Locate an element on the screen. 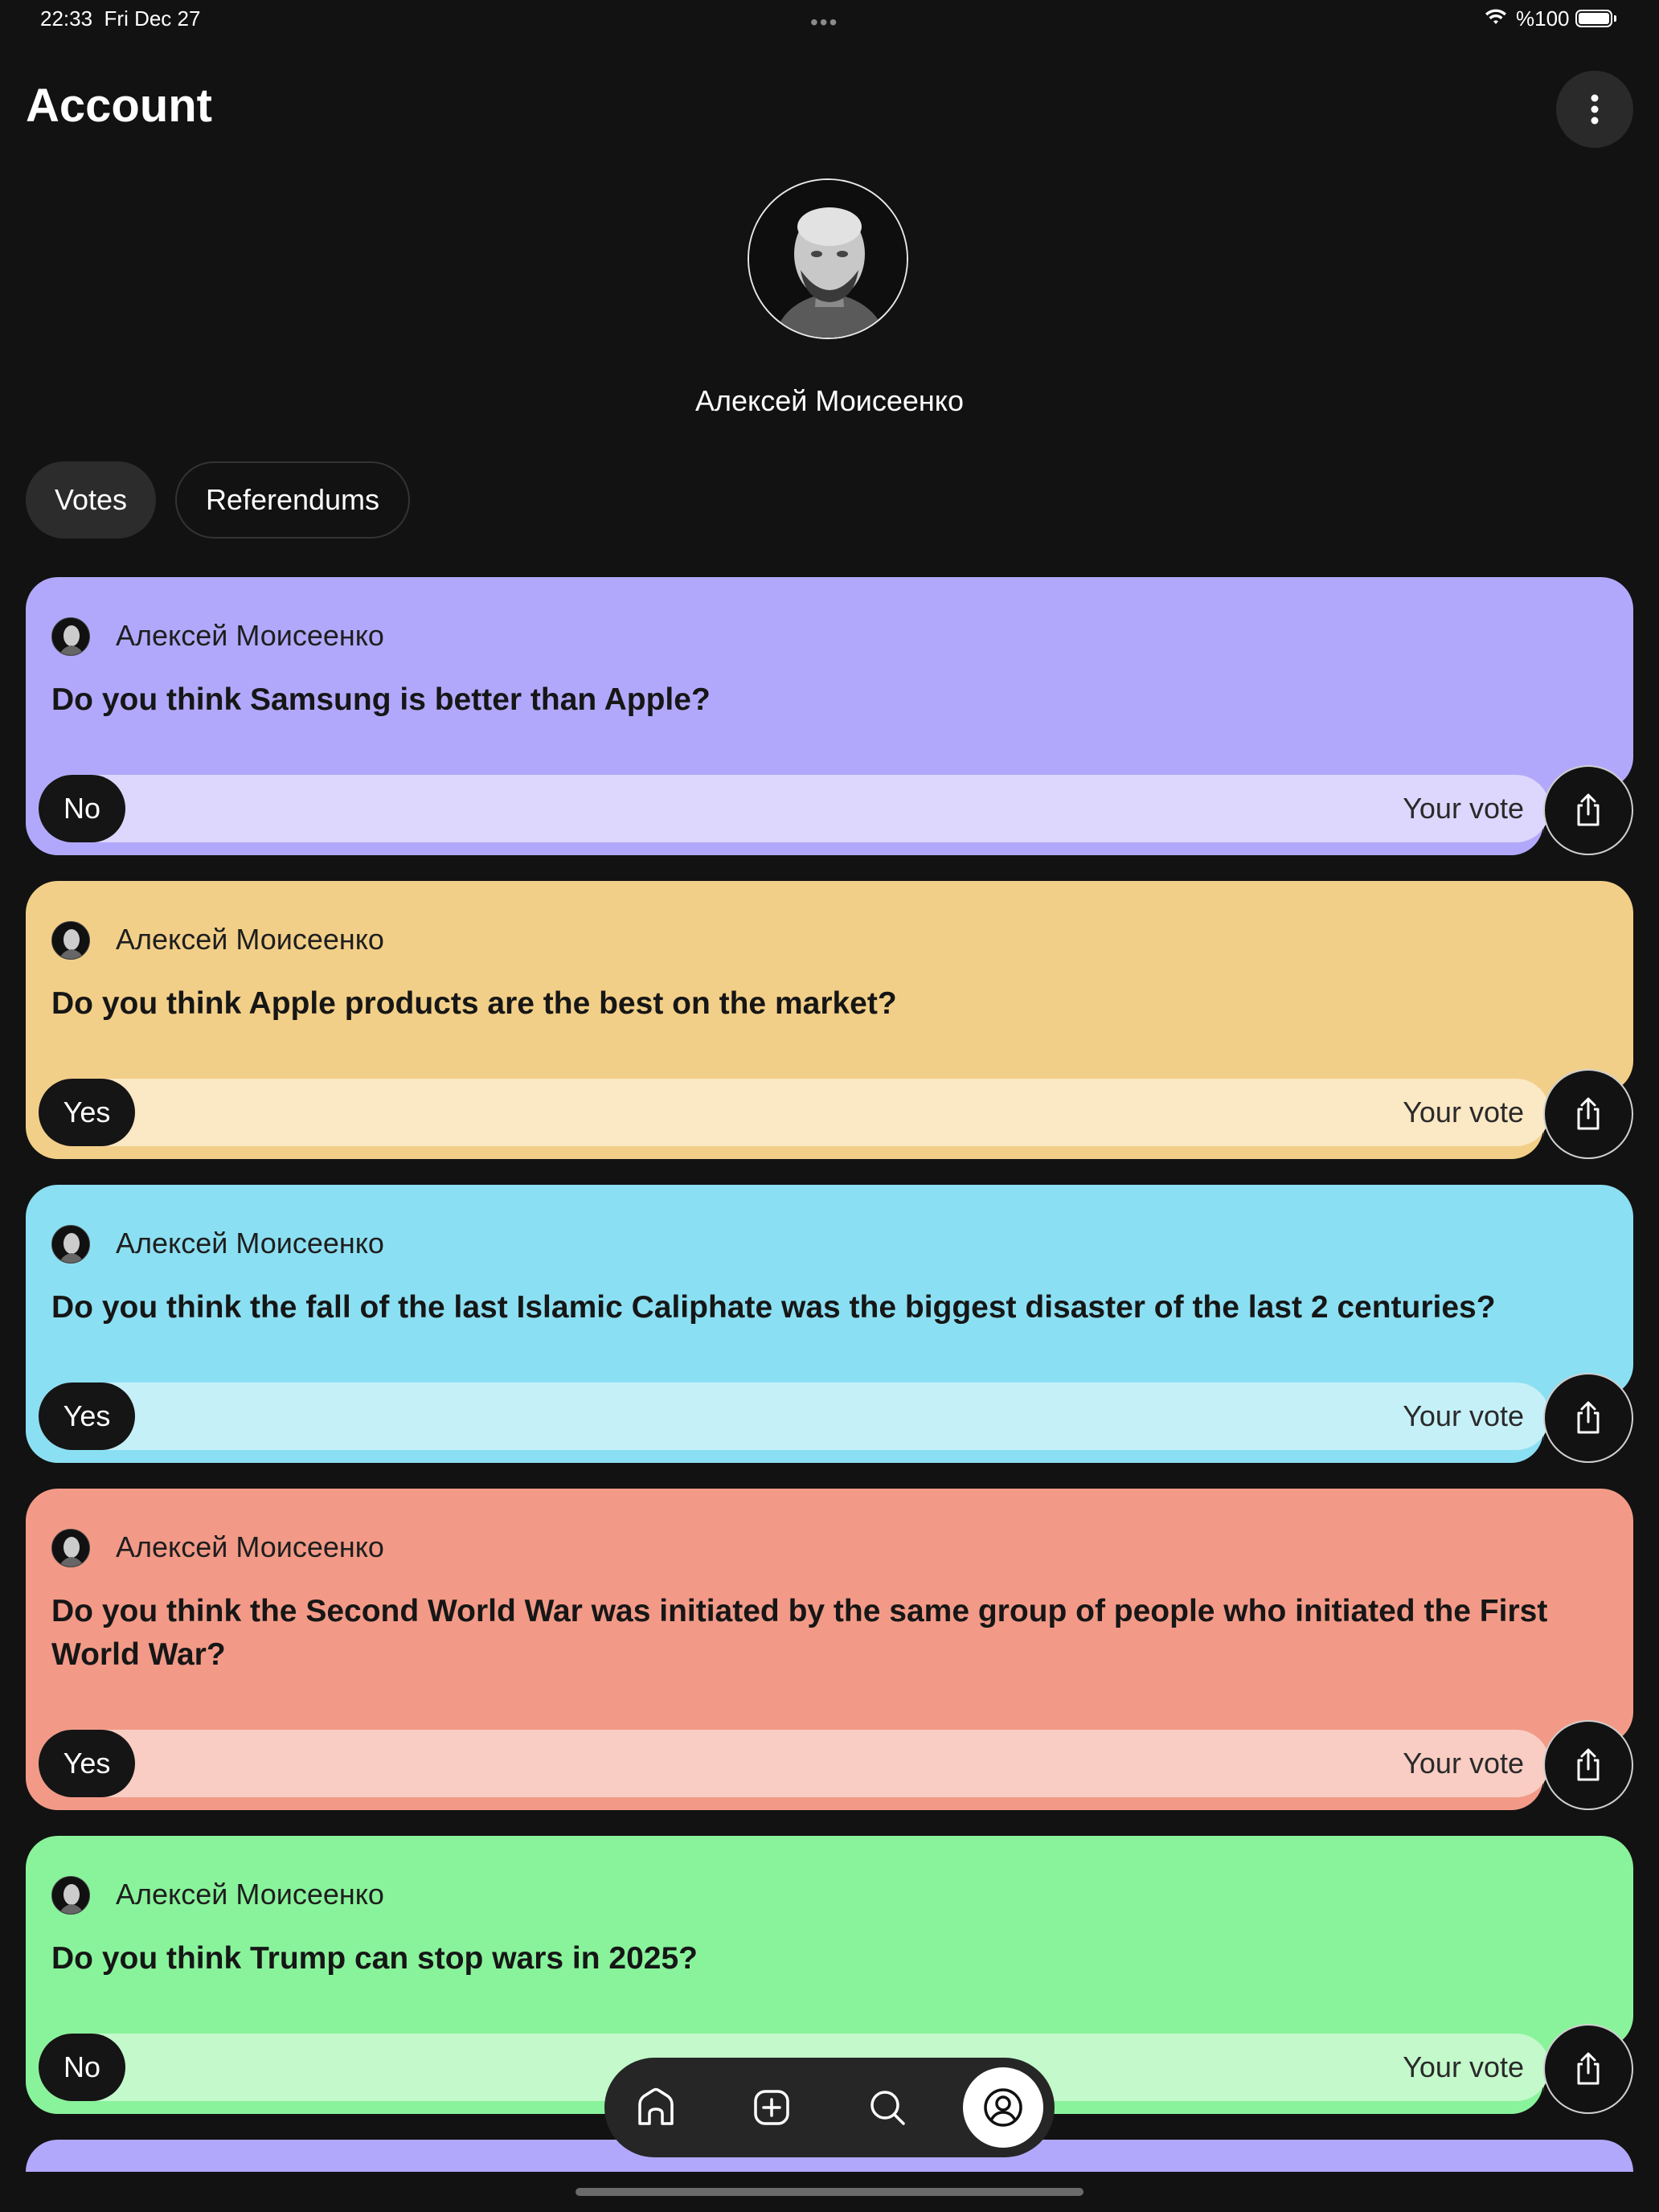  tab-referendums: Referendums is located at coordinates (292, 500).